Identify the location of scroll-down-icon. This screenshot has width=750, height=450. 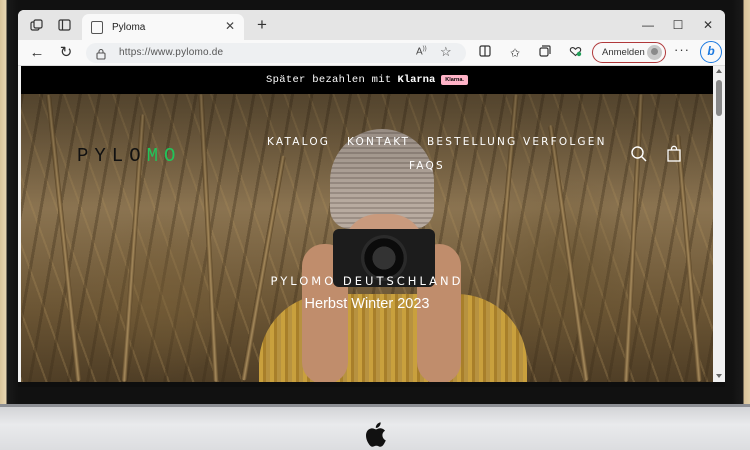
(719, 376).